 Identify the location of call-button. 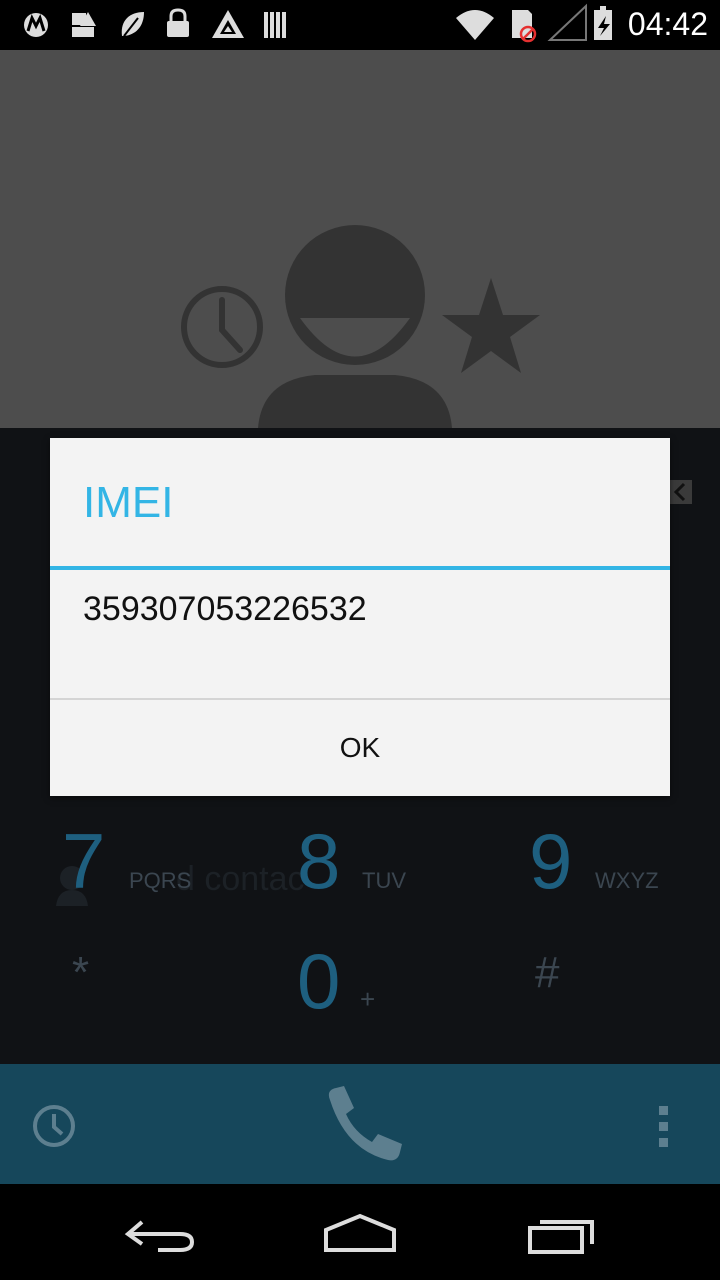
(361, 1127).